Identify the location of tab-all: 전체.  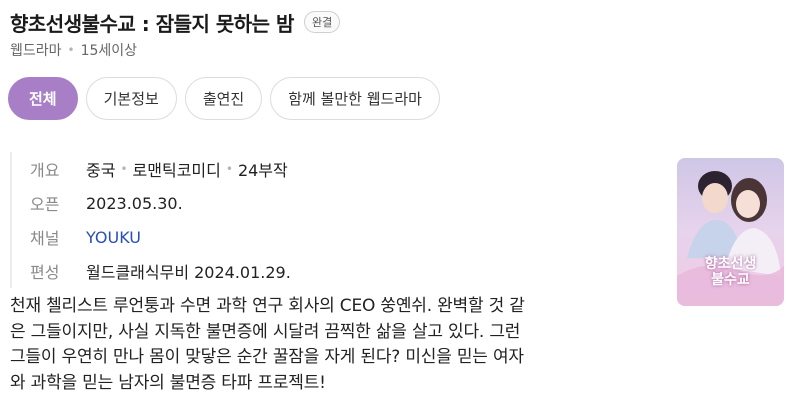
(43, 98).